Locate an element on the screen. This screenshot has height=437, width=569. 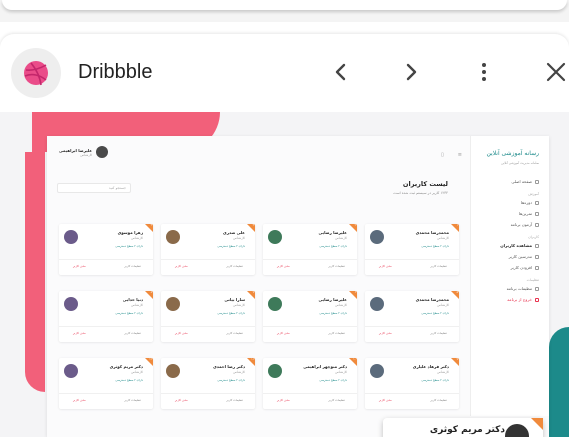
previous-card-edge is located at coordinates (284, 5).